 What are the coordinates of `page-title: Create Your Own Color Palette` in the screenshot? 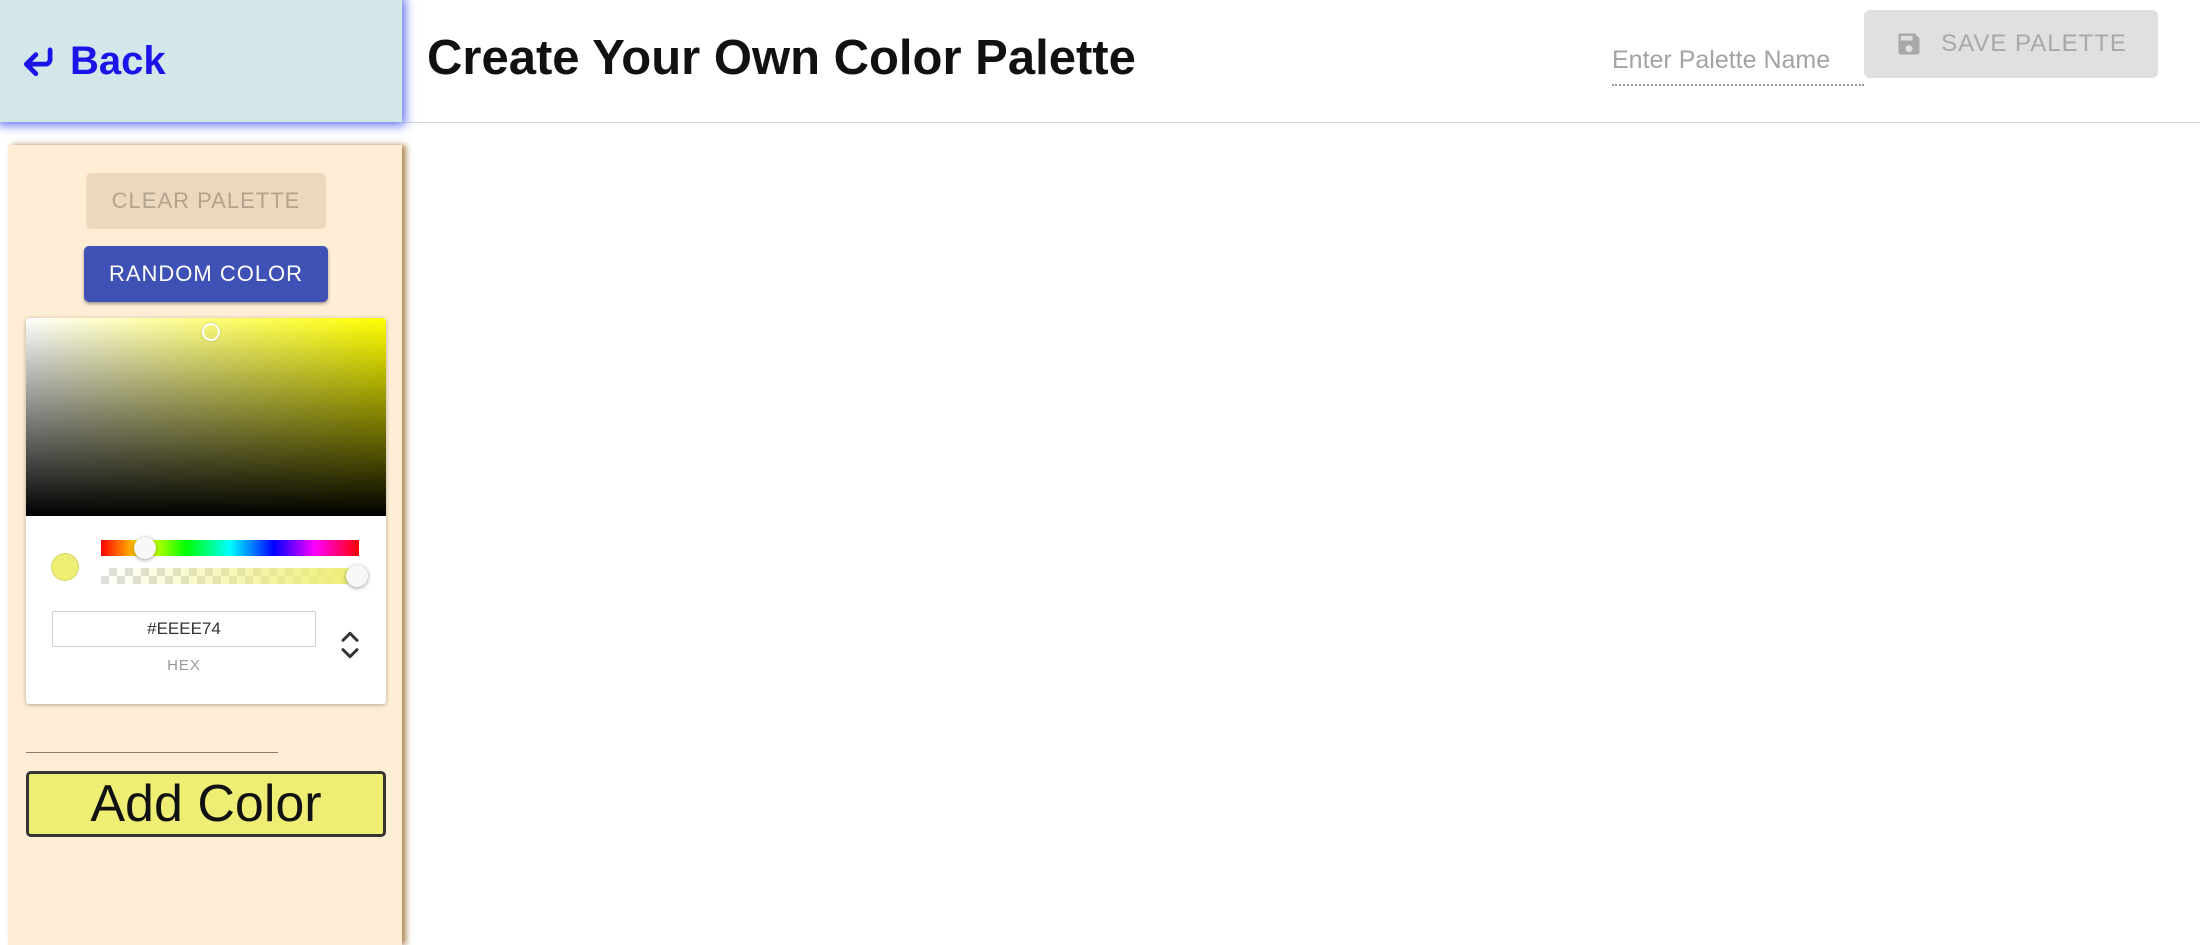 It's located at (781, 58).